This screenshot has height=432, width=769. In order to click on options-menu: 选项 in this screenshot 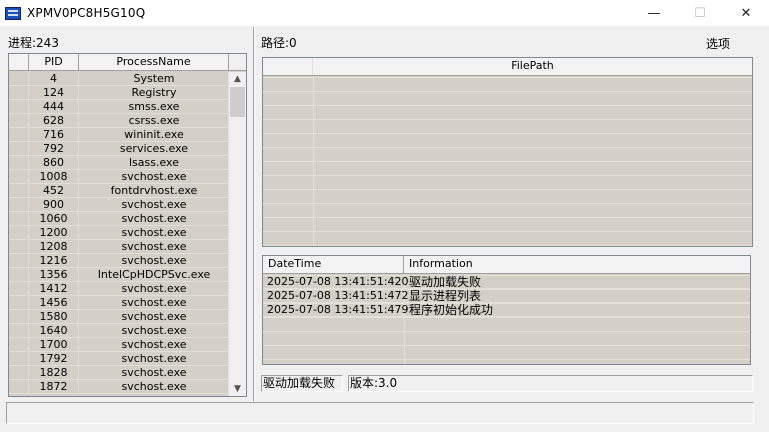, I will do `click(718, 43)`.